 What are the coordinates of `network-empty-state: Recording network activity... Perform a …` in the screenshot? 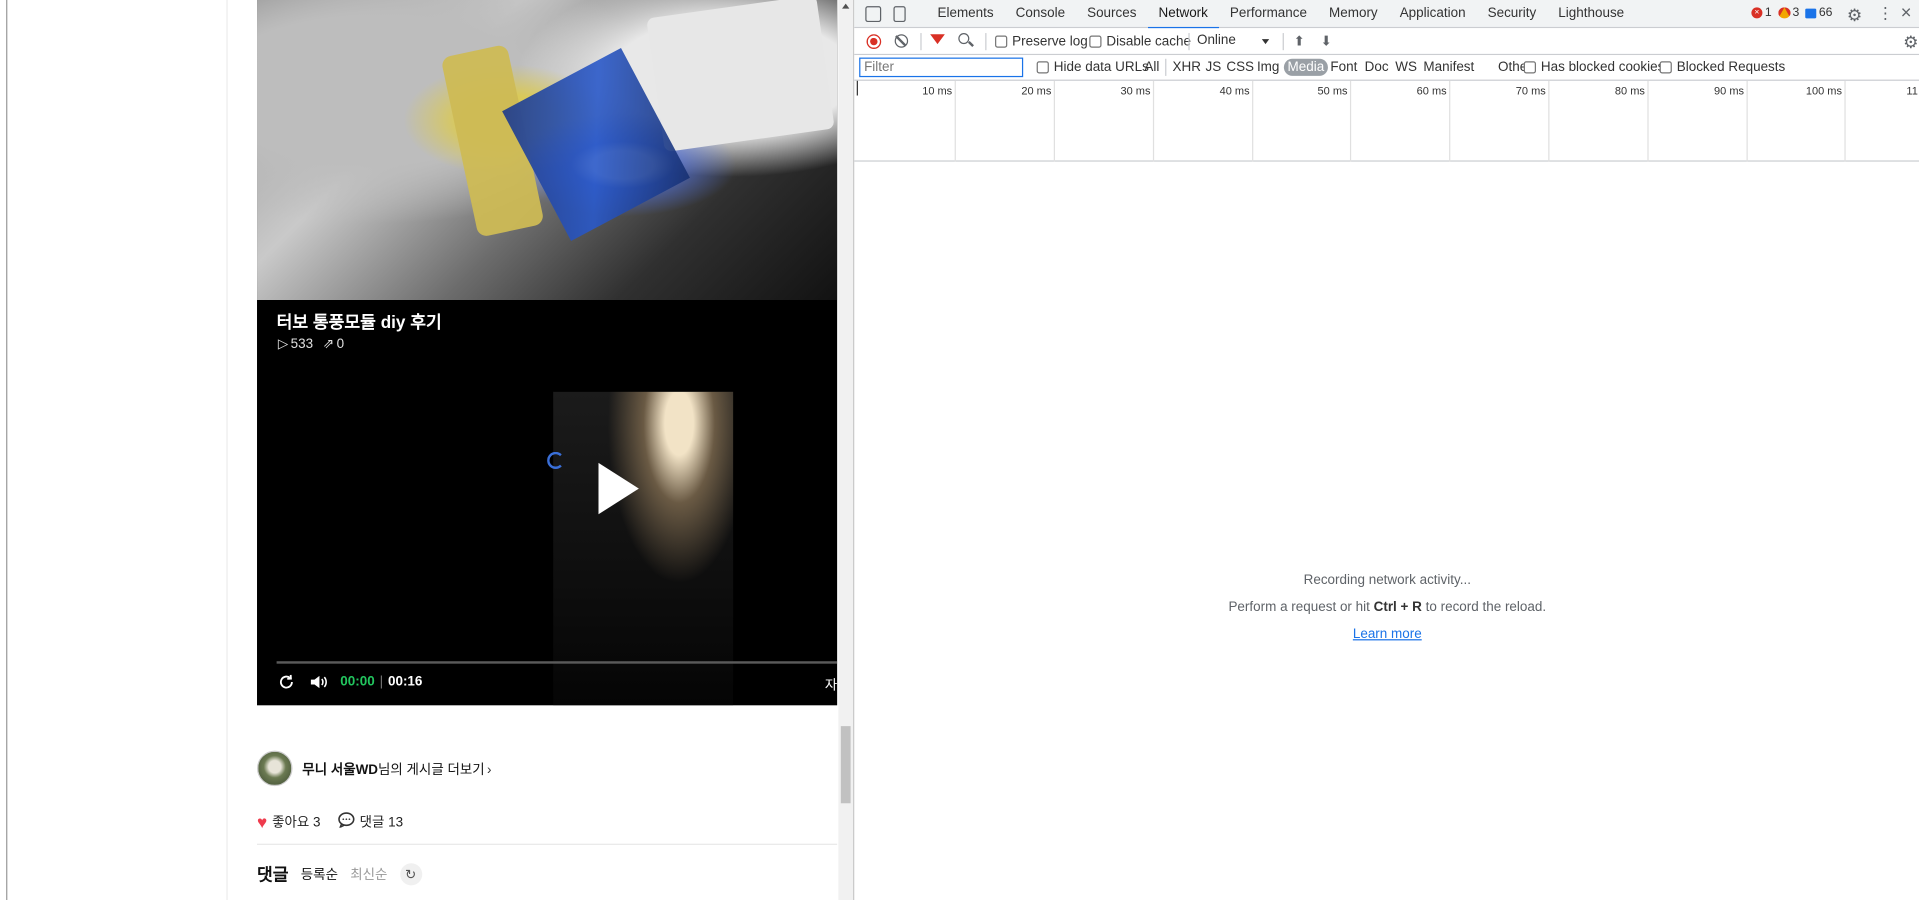 It's located at (1386, 613).